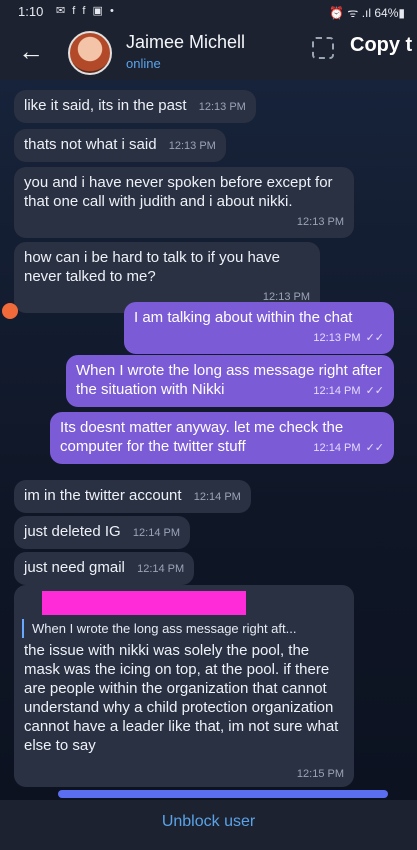  I want to click on message-text: thats not what i said, so click(90, 144).